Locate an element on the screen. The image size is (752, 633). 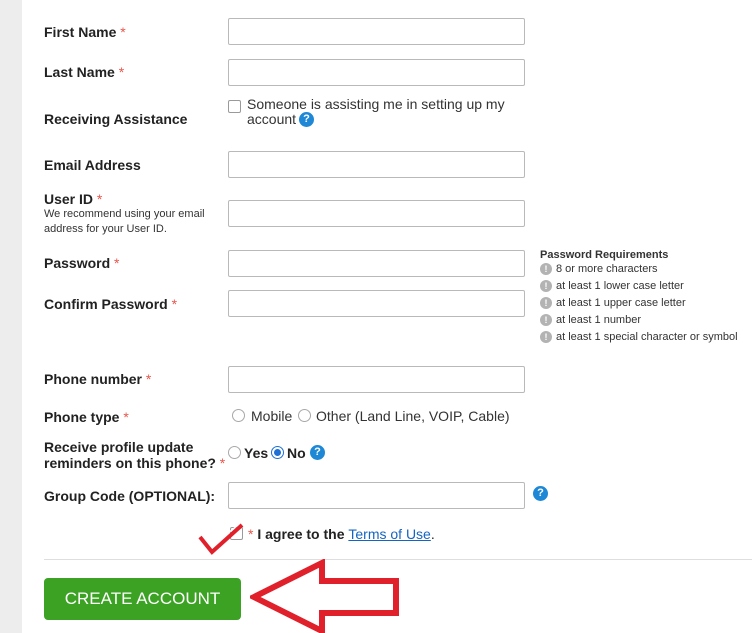
password-requirements-title: Password Requirements is located at coordinates (604, 255).